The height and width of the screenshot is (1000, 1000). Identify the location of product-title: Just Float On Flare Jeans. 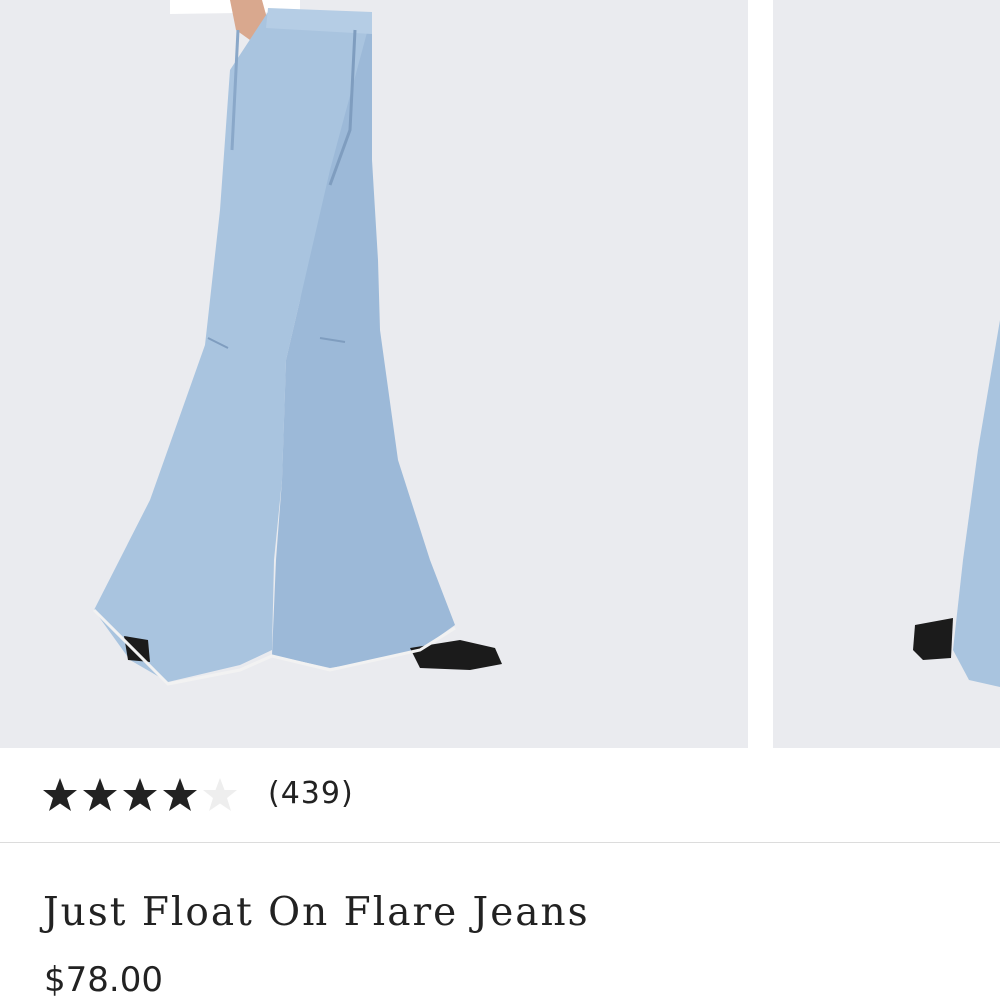
(316, 912).